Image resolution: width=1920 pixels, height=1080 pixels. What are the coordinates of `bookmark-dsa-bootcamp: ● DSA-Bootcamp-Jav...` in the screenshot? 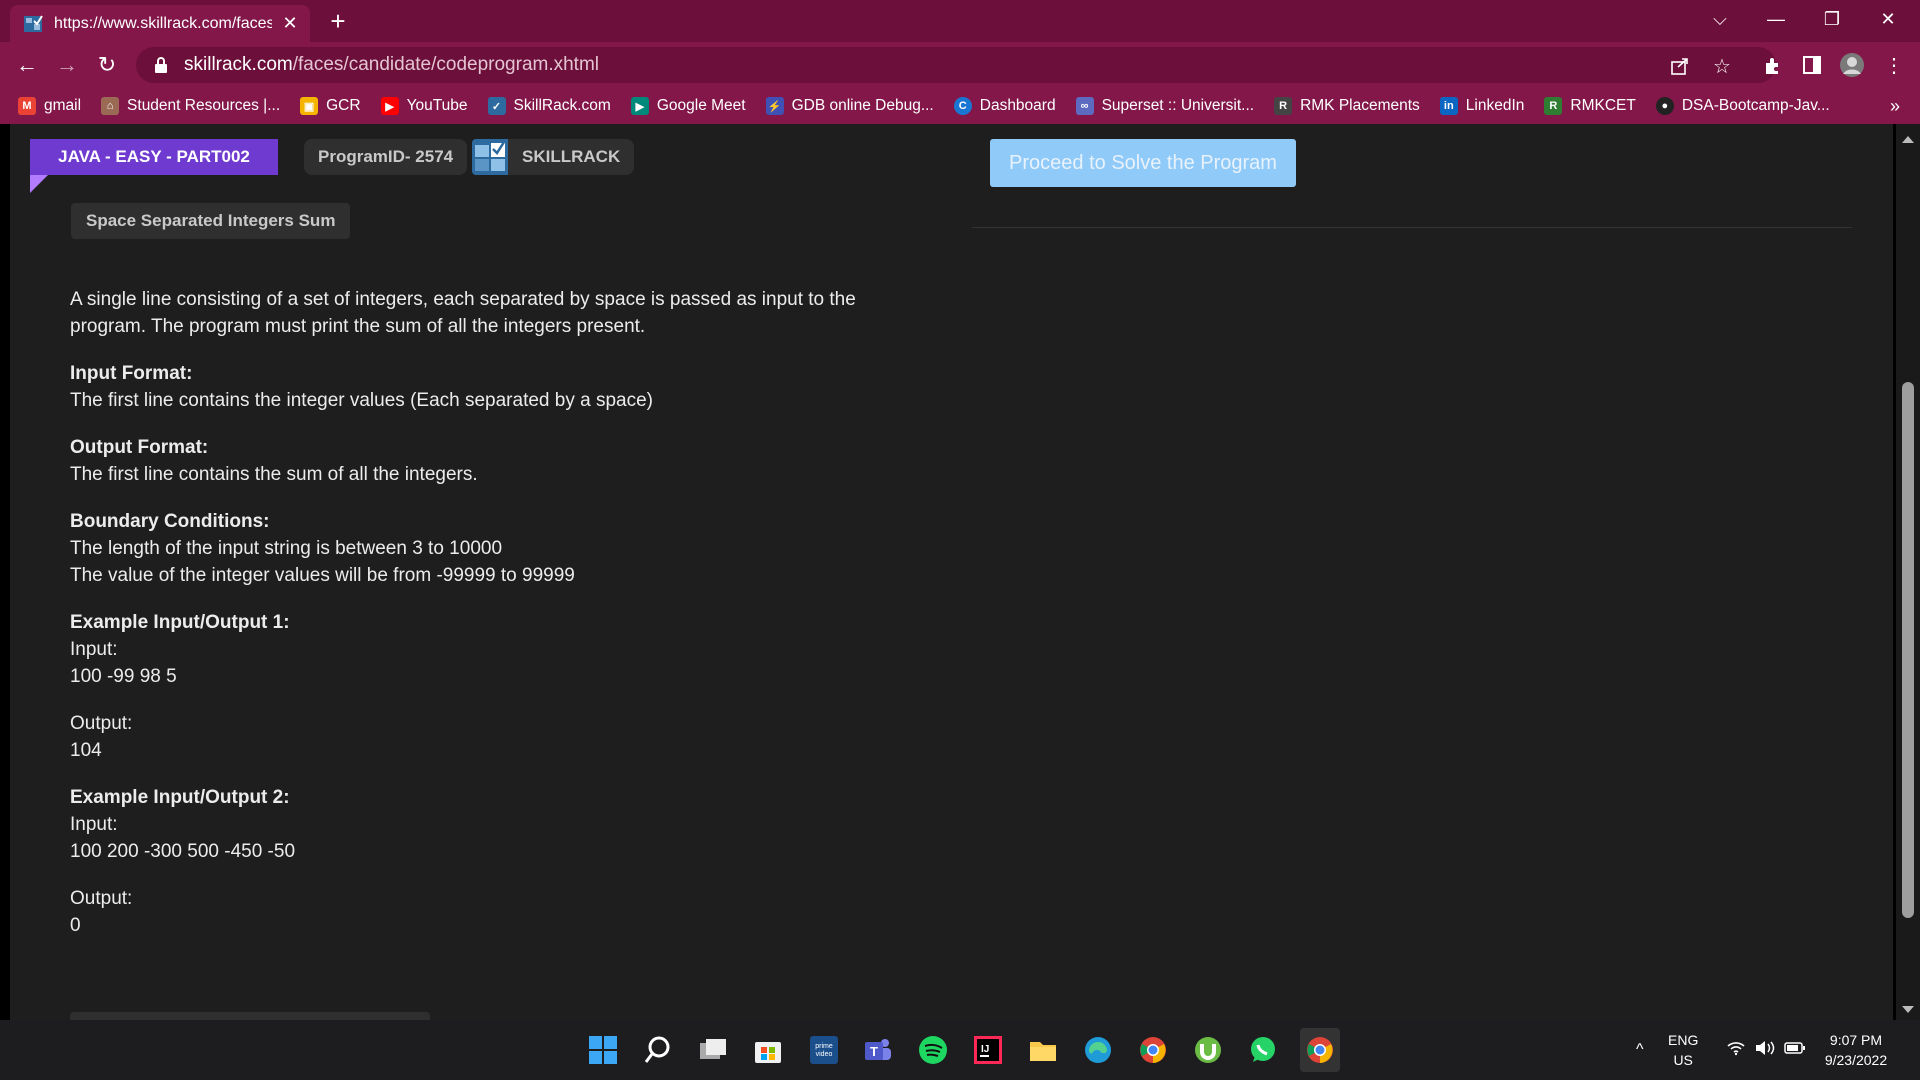 It's located at (1742, 106).